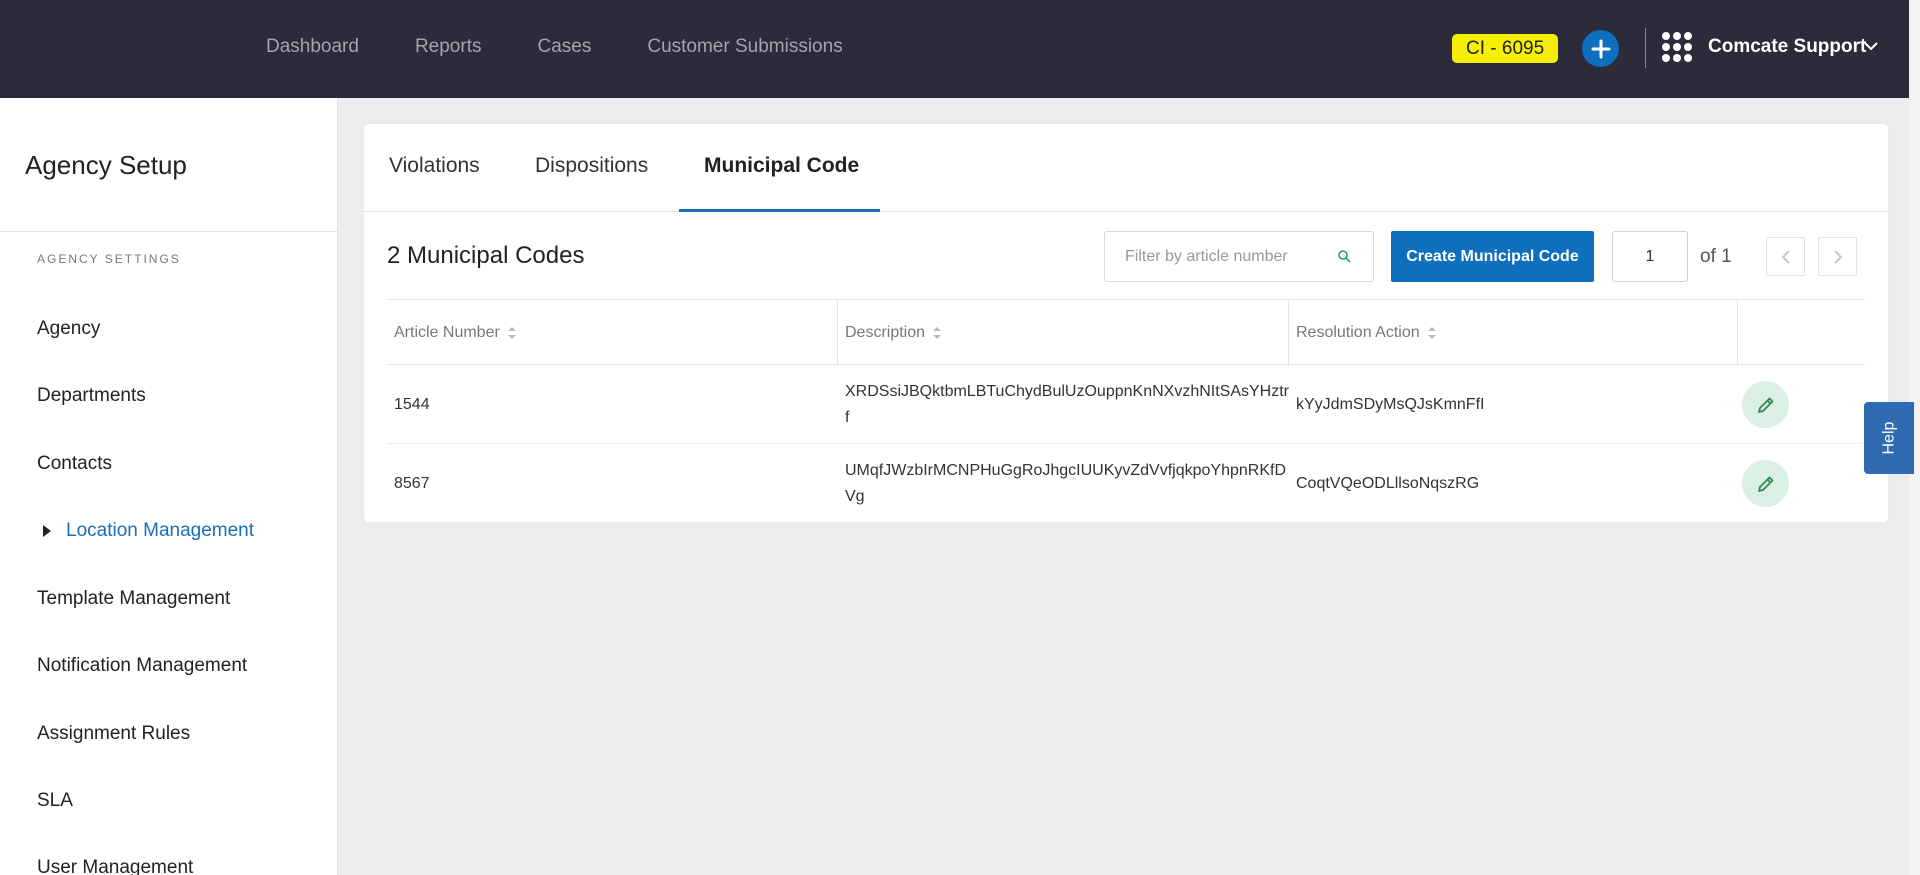  What do you see at coordinates (1344, 256) in the screenshot?
I see `search-icon` at bounding box center [1344, 256].